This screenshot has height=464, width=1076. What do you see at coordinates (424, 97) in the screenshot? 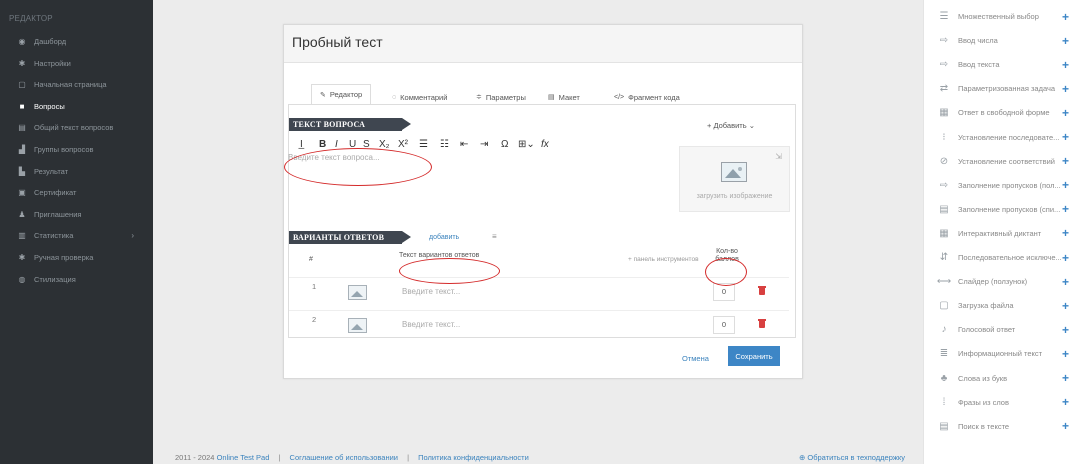
I see `tab-label: Комментарий` at bounding box center [424, 97].